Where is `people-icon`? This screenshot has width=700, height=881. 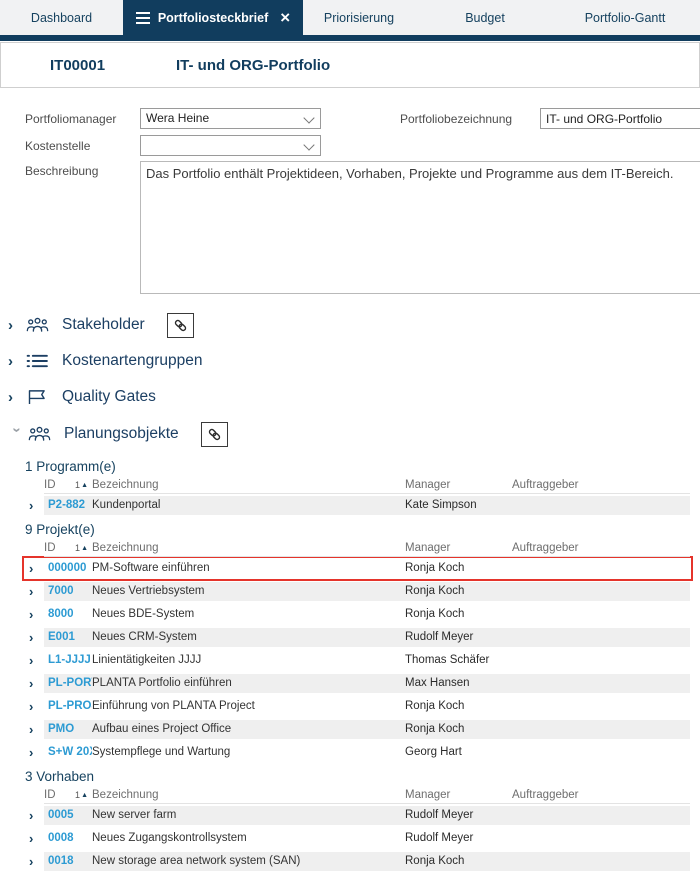
people-icon is located at coordinates (43, 434).